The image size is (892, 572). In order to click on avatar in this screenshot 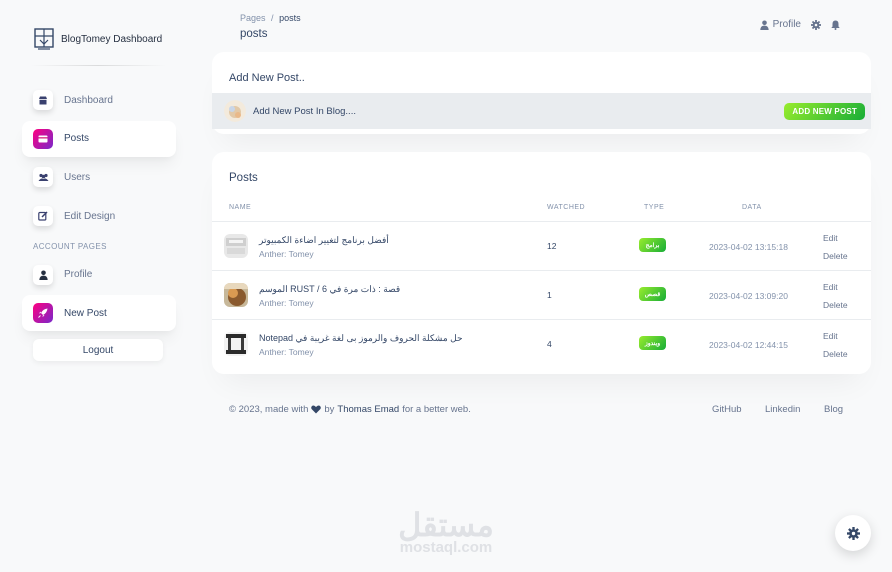, I will do `click(235, 111)`.